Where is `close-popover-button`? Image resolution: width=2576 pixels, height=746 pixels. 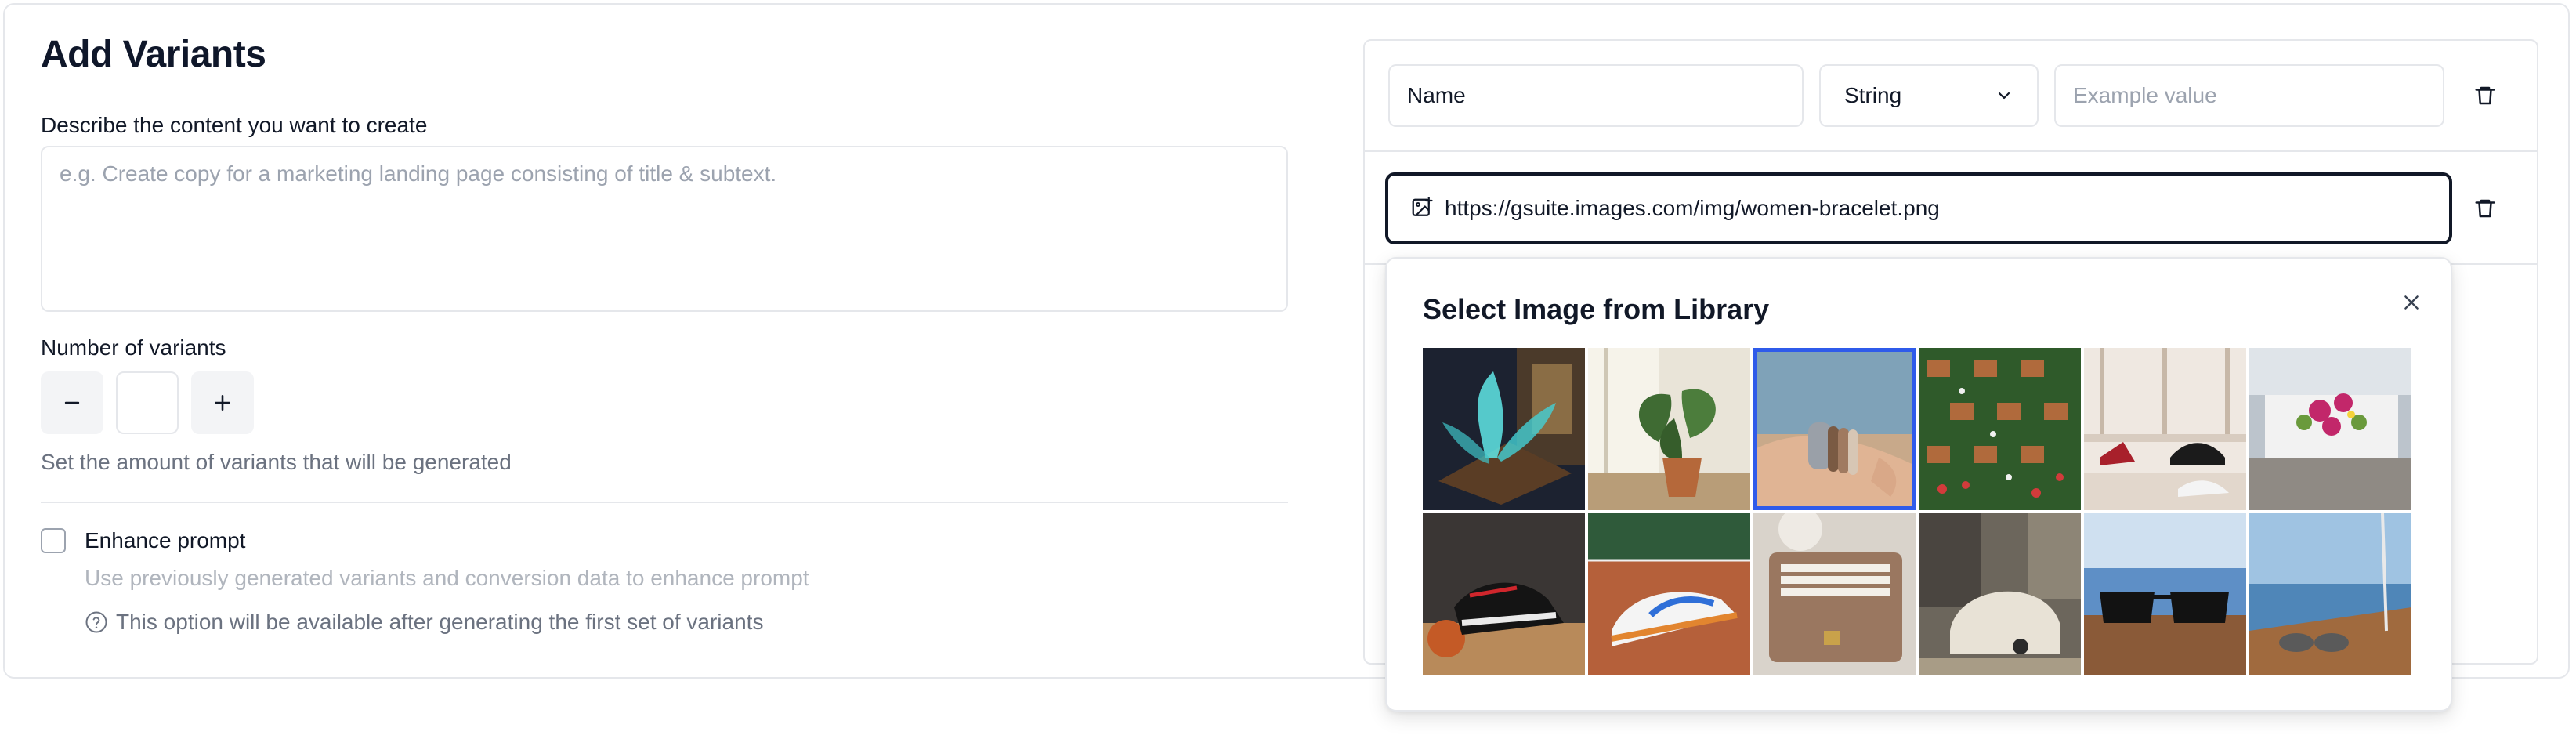 close-popover-button is located at coordinates (2411, 302).